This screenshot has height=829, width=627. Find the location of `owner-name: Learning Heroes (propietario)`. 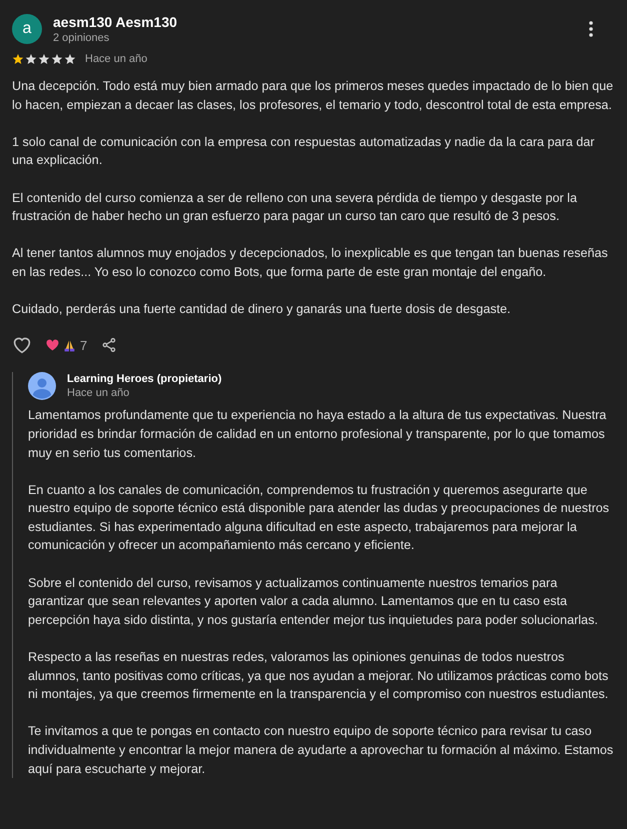

owner-name: Learning Heroes (propietario) is located at coordinates (145, 379).